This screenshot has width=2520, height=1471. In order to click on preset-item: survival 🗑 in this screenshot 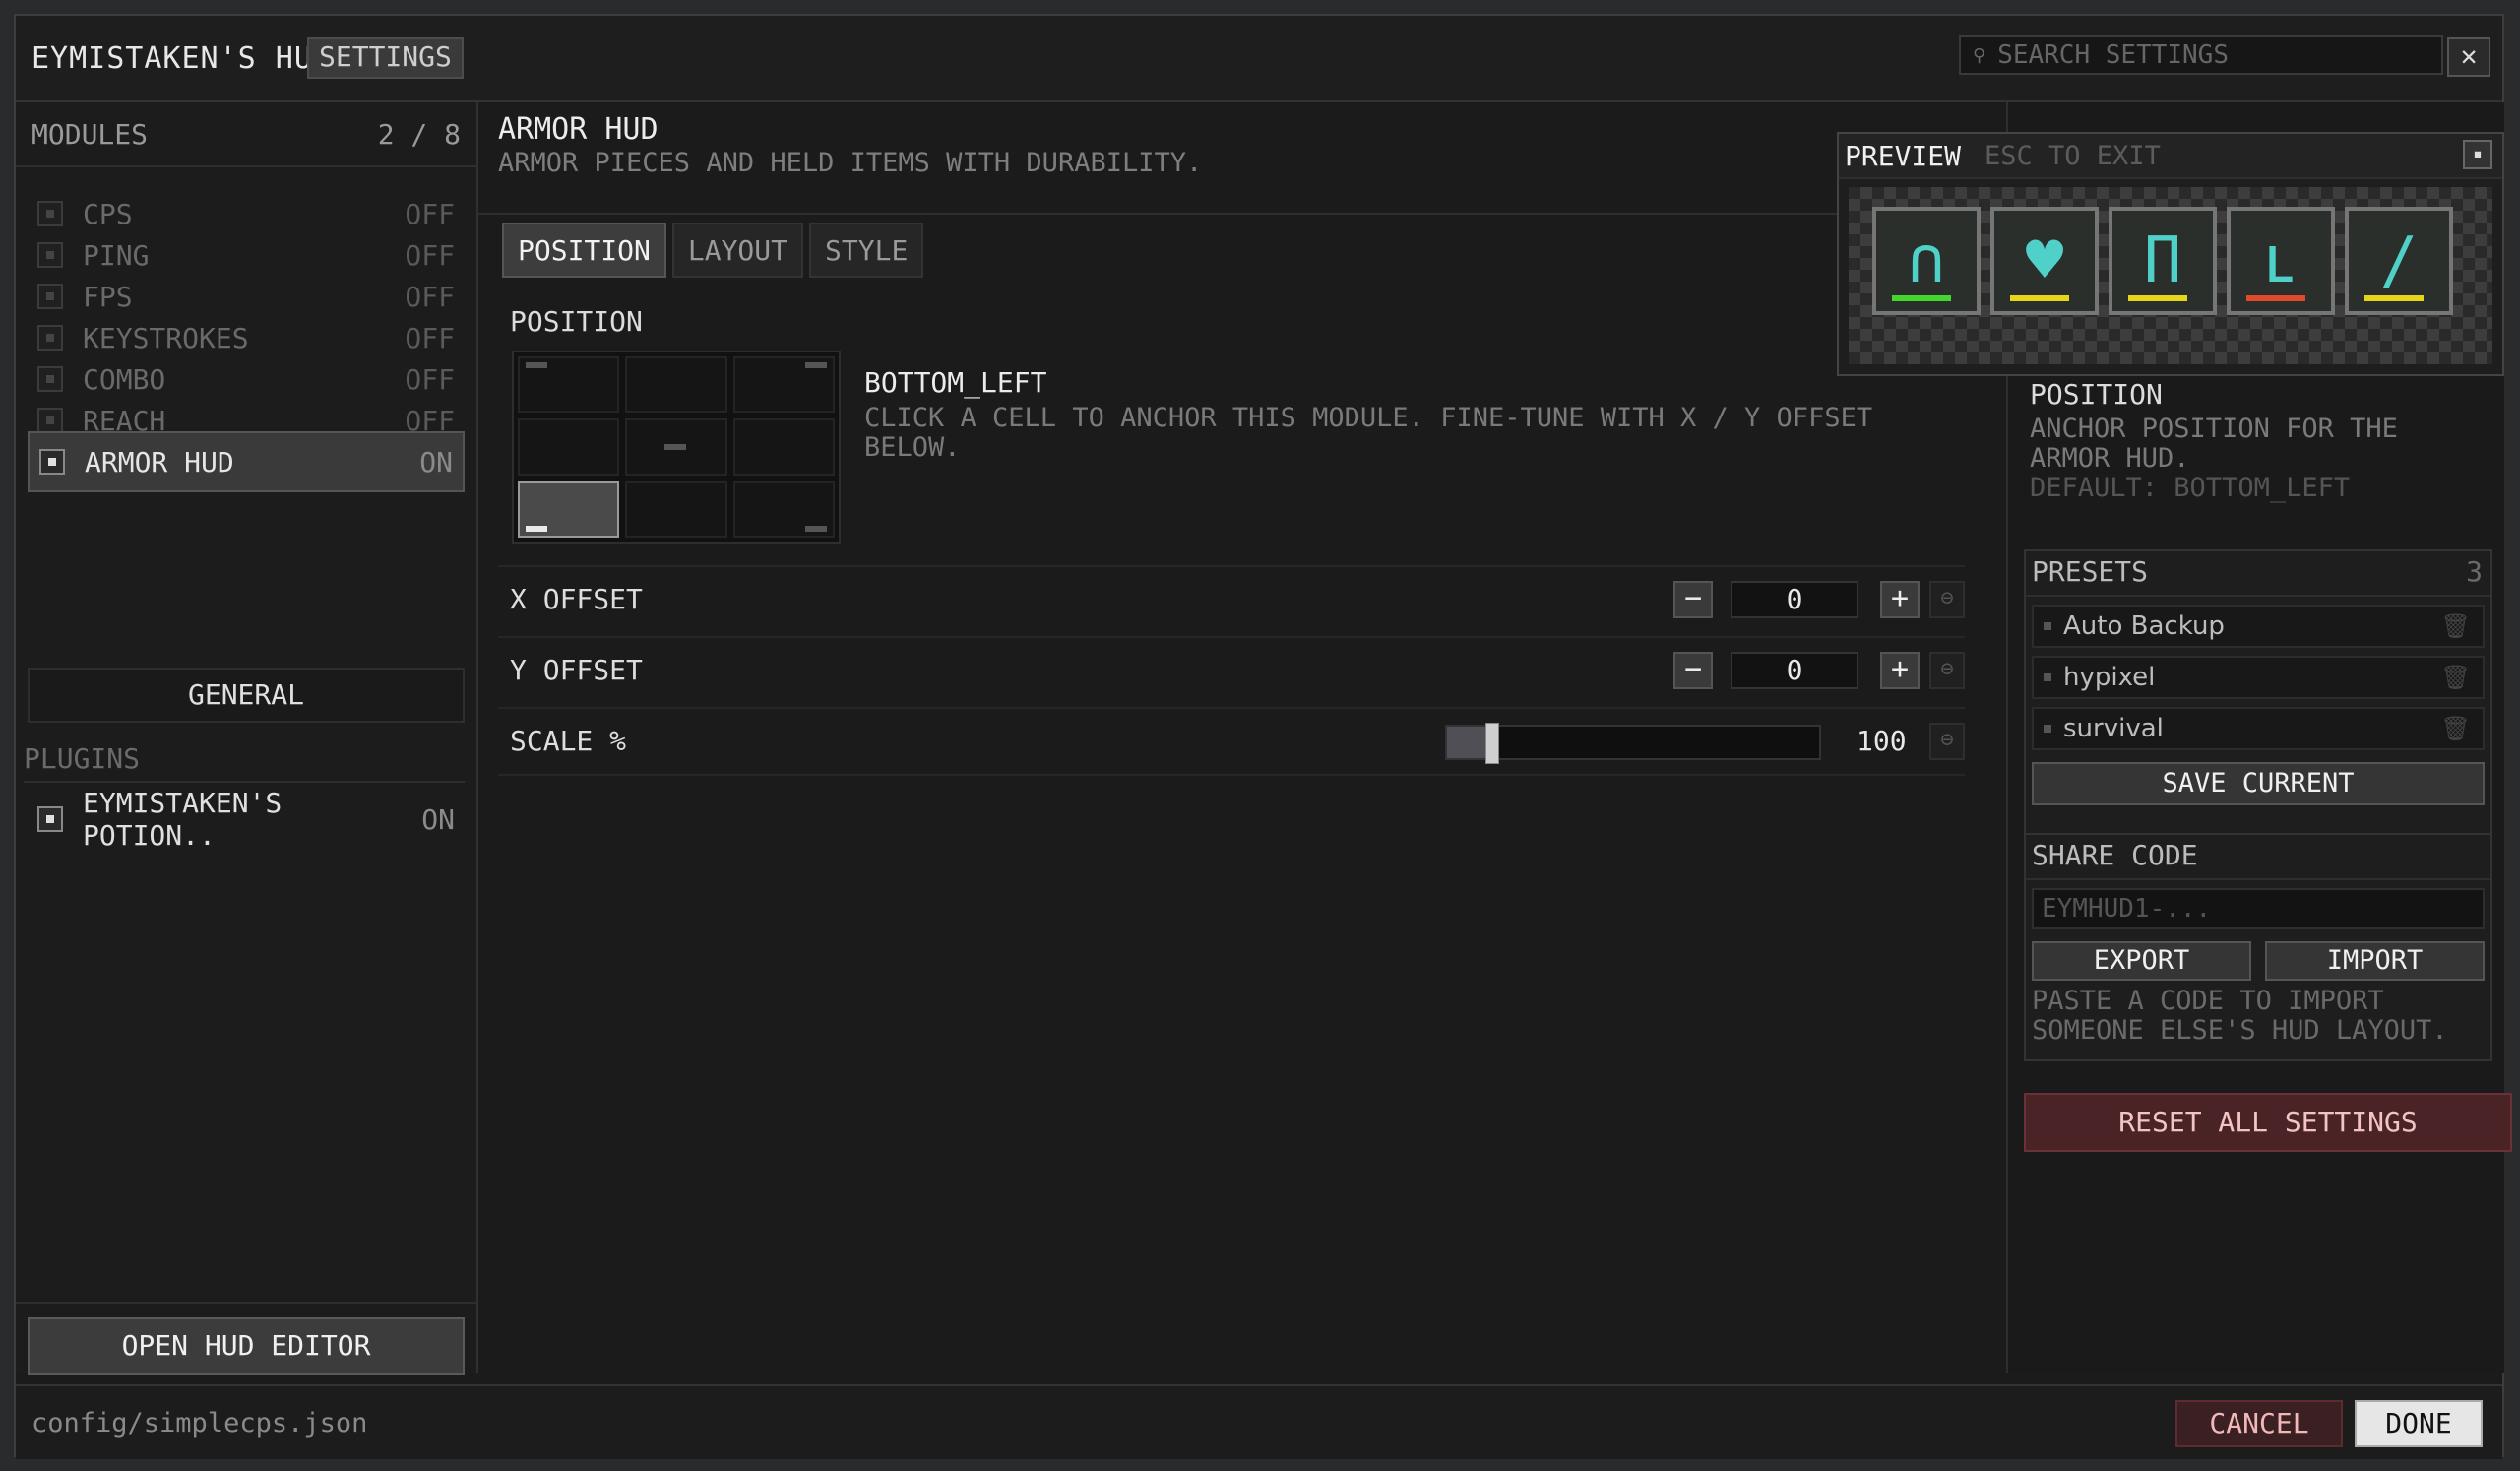, I will do `click(2258, 728)`.